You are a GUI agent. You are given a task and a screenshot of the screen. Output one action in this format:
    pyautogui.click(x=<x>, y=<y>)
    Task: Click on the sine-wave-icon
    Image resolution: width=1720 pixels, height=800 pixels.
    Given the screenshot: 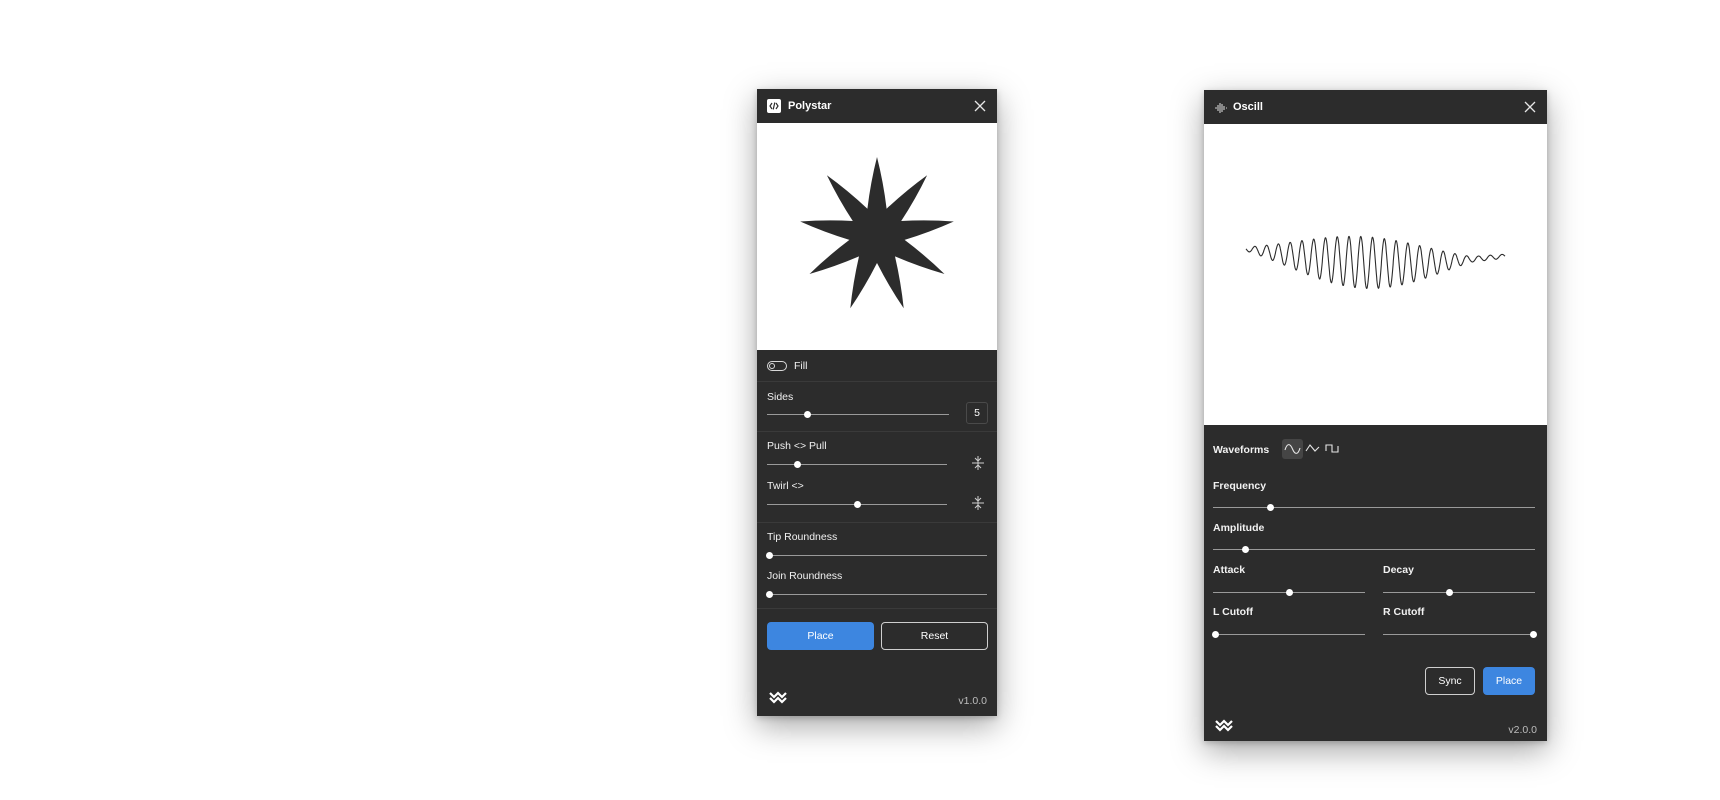 What is the action you would take?
    pyautogui.click(x=1292, y=449)
    